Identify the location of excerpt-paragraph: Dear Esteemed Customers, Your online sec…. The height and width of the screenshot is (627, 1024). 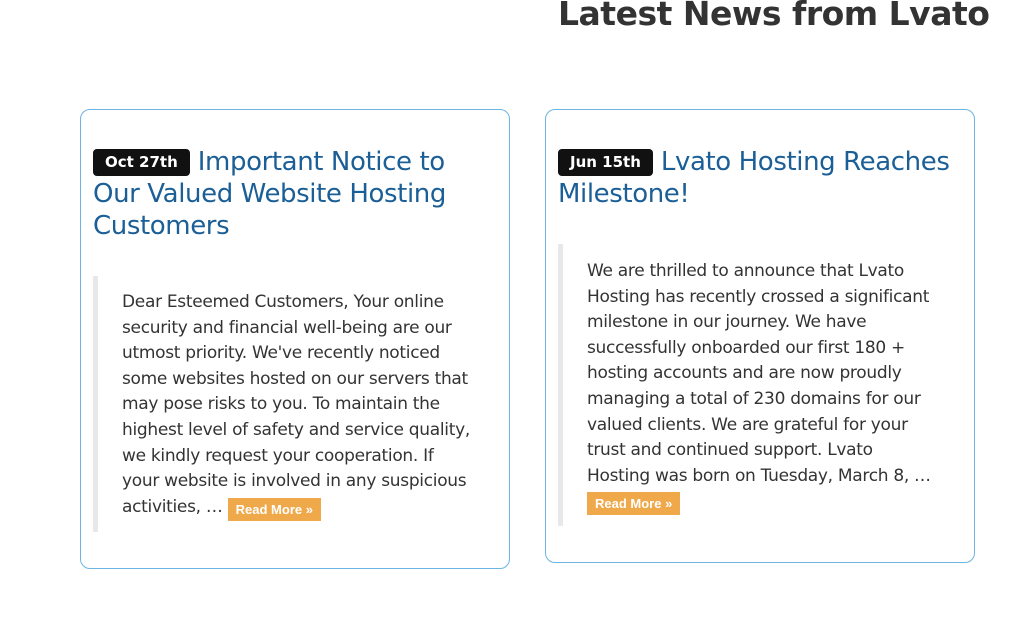
(297, 398).